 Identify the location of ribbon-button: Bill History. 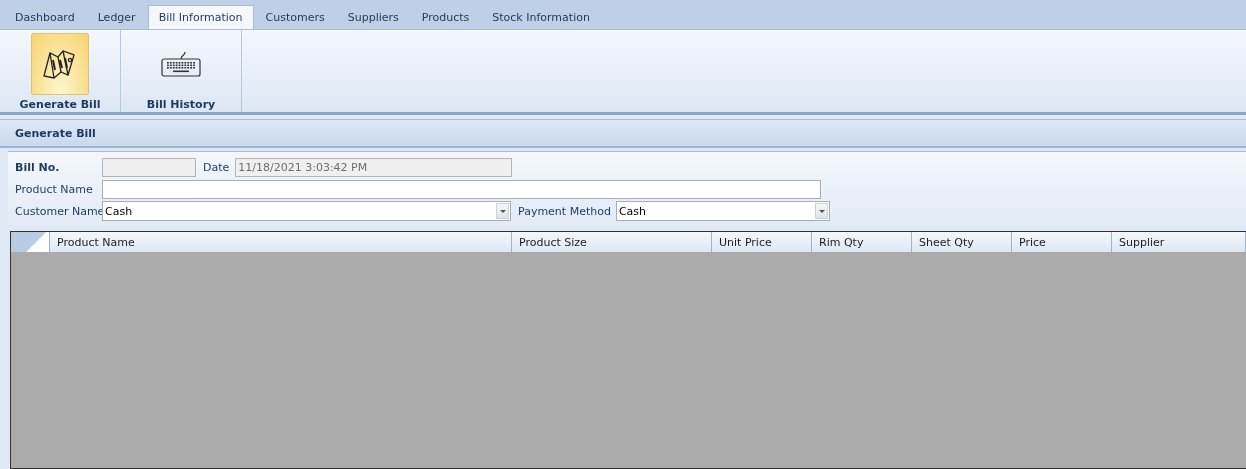
(181, 72).